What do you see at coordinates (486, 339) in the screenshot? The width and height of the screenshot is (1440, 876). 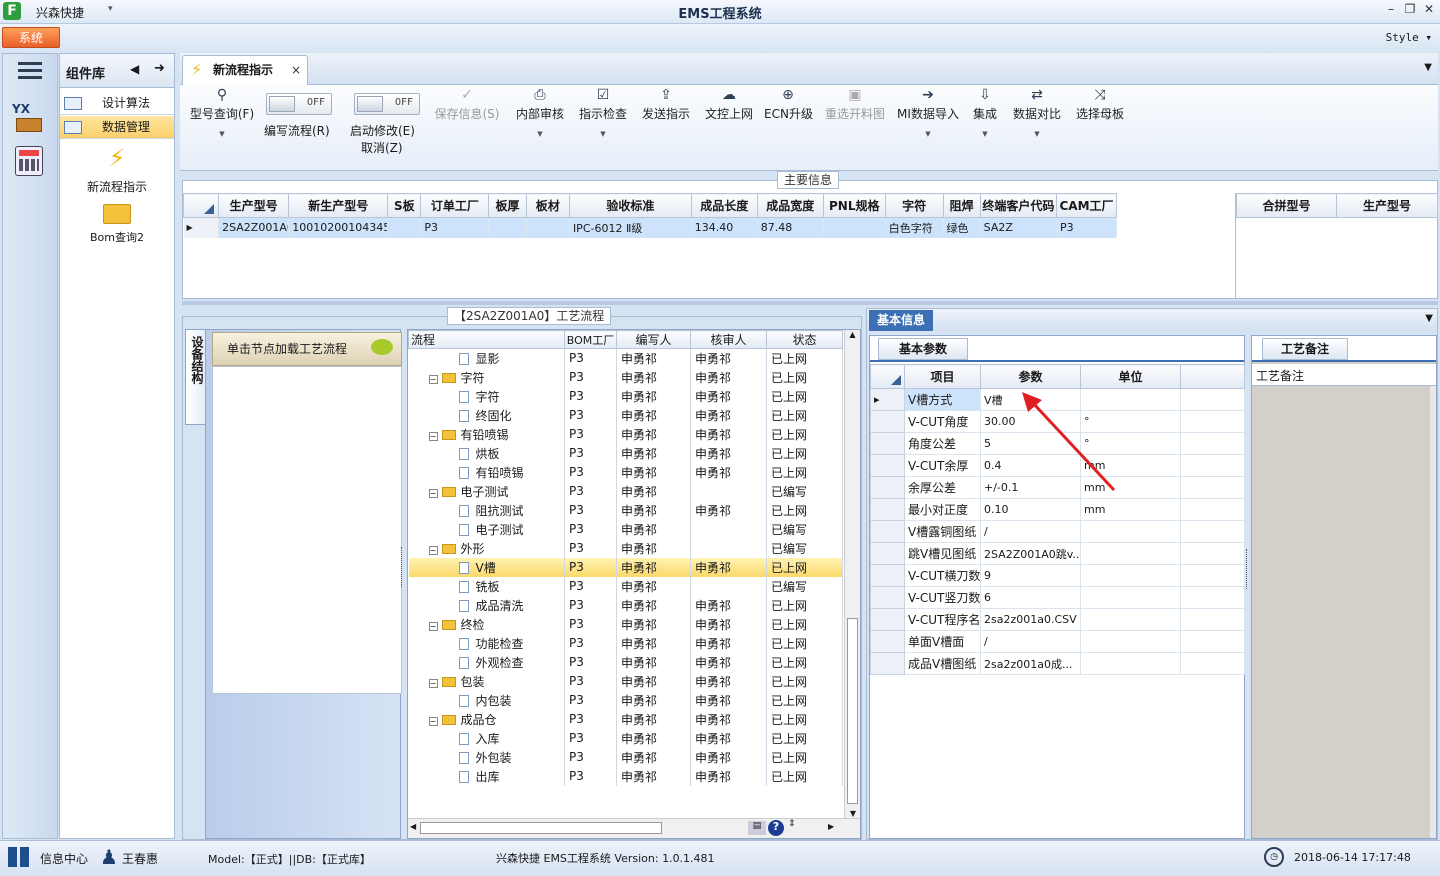 I see `column-header: 流程` at bounding box center [486, 339].